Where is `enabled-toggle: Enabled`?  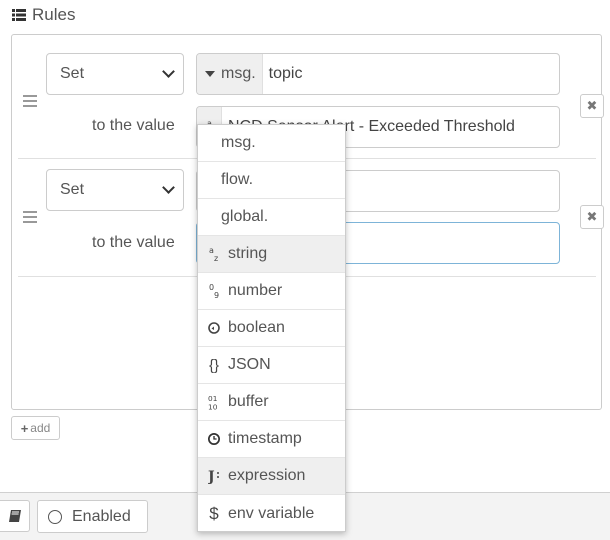
enabled-toggle: Enabled is located at coordinates (92, 516).